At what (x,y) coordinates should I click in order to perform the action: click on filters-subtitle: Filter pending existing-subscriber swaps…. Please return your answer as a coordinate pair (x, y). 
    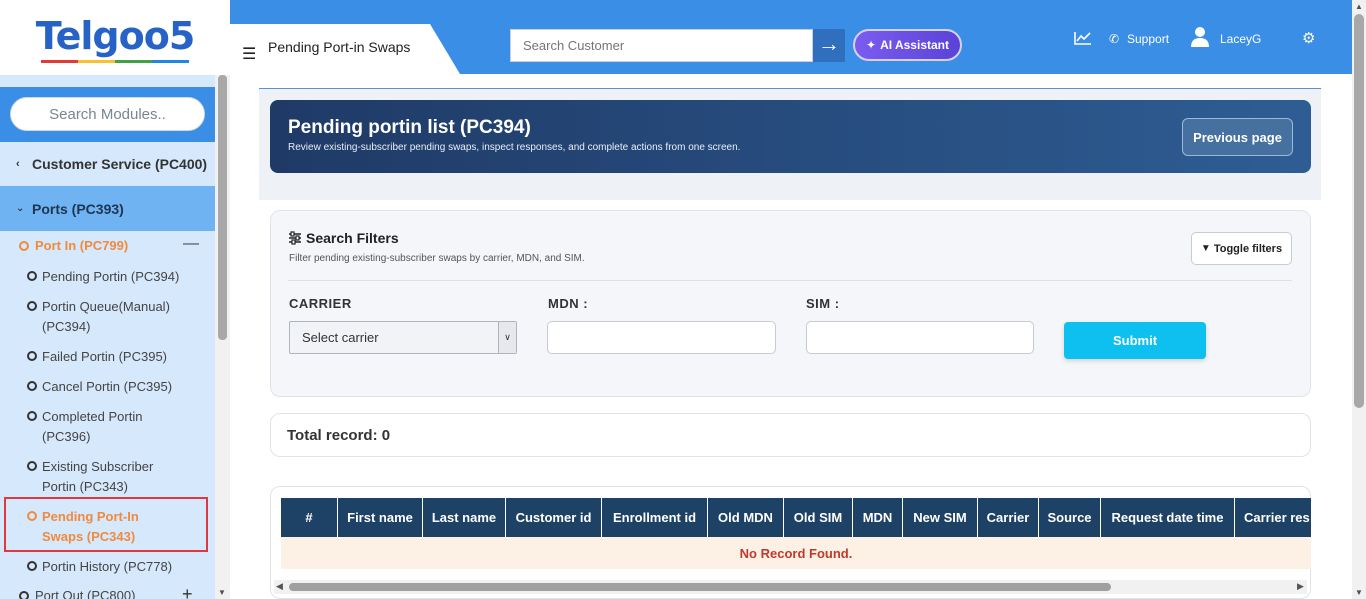
    Looking at the image, I should click on (437, 258).